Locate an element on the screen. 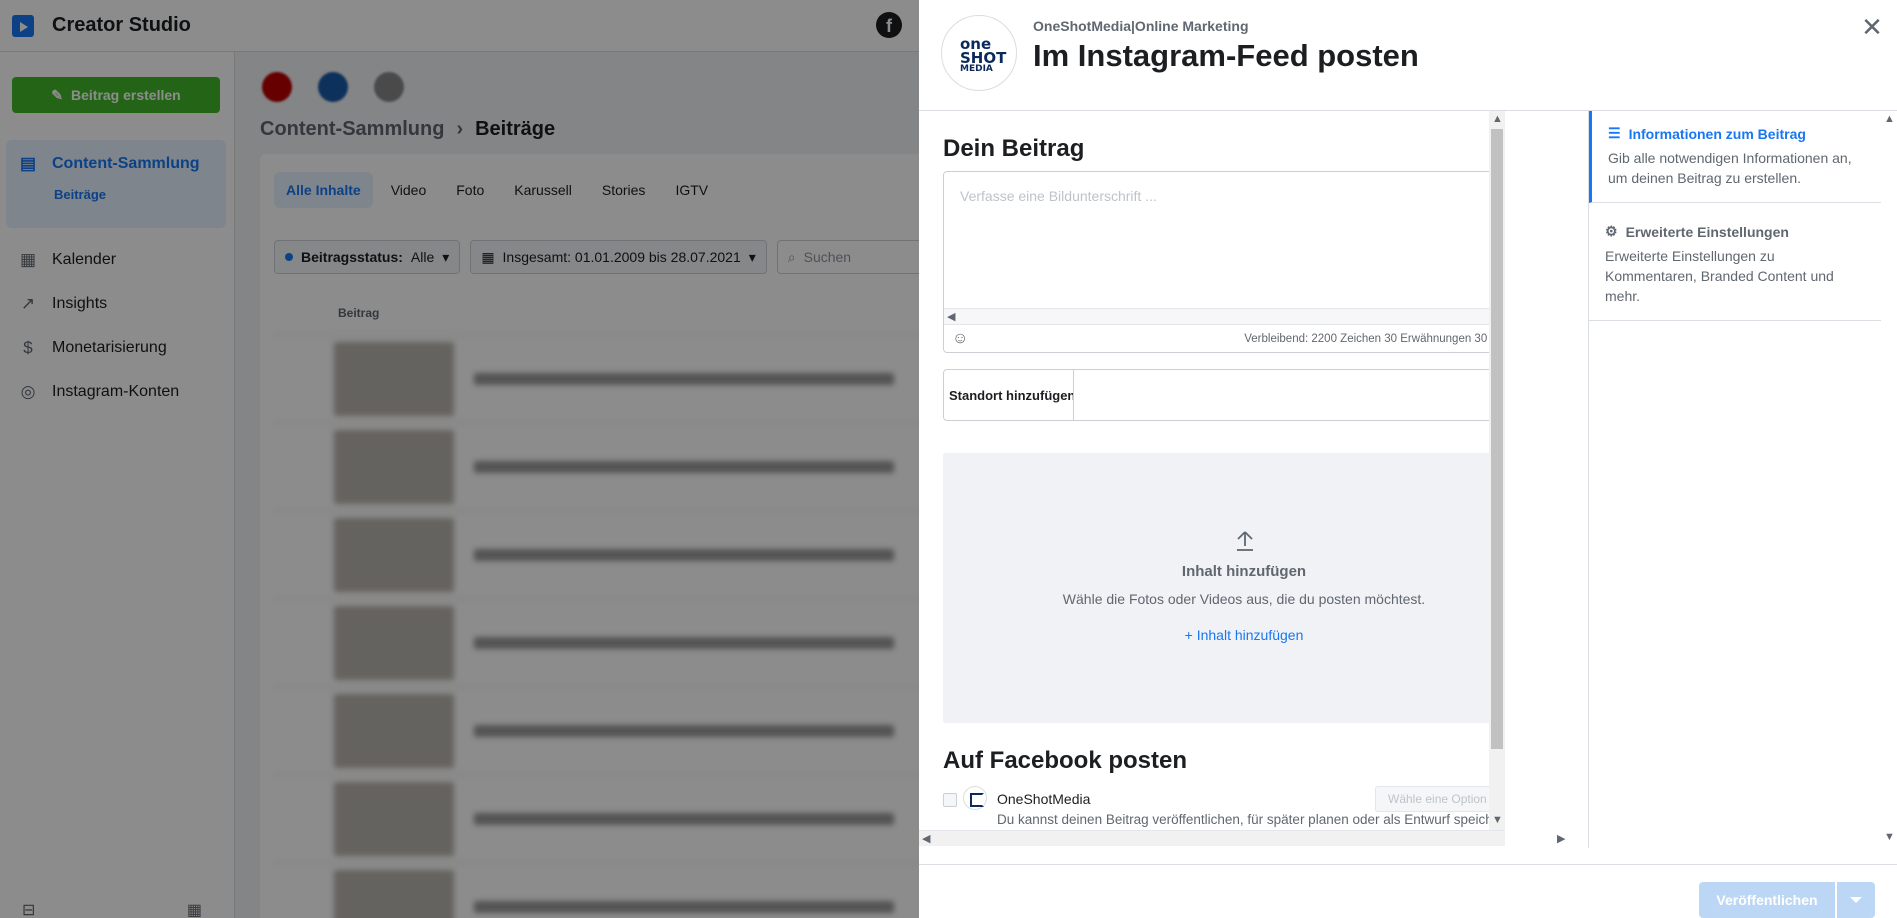  option-select-label: Wähle eine Option aus is located at coordinates (1438, 799).